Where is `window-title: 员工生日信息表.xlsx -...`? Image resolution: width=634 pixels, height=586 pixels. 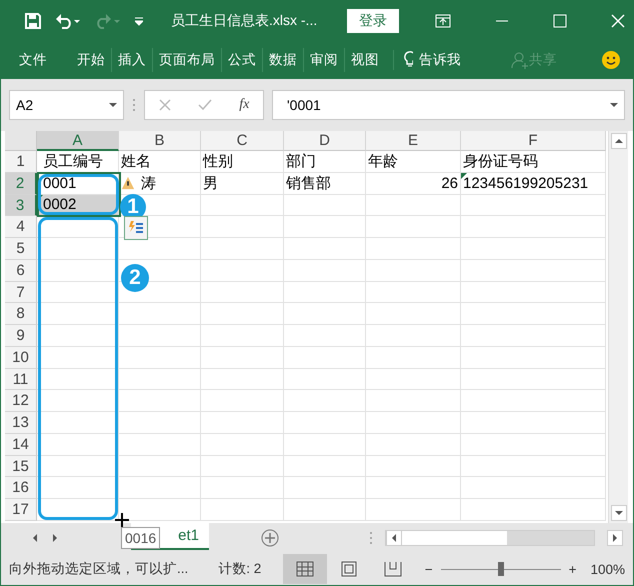 window-title: 员工生日信息表.xlsx -... is located at coordinates (244, 21).